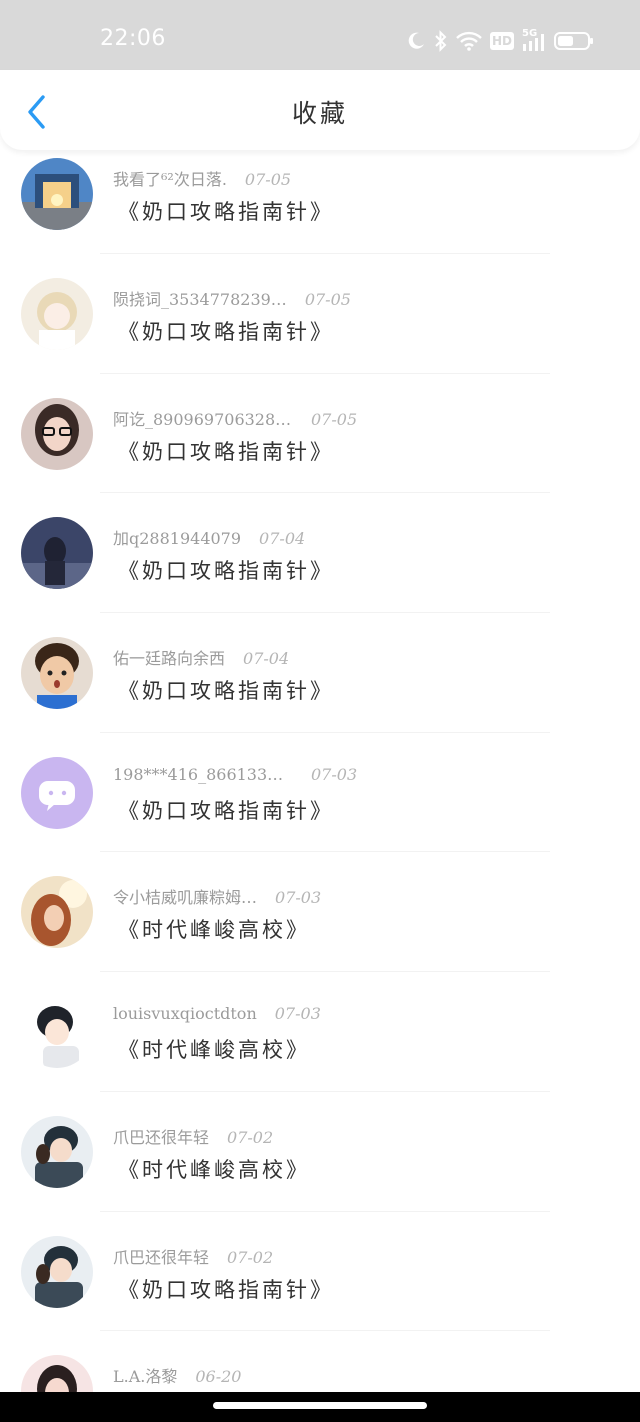 This screenshot has height=1422, width=640. I want to click on list-item: 陨挠词_3534778239… 07-05 《奶口攻略指南针》, so click(320, 314).